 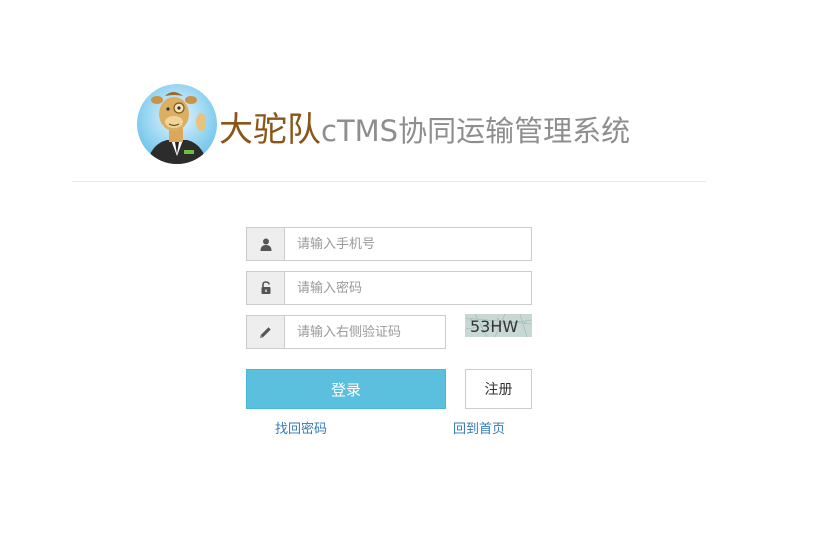 I want to click on brand-name: 大驼队, so click(x=270, y=130).